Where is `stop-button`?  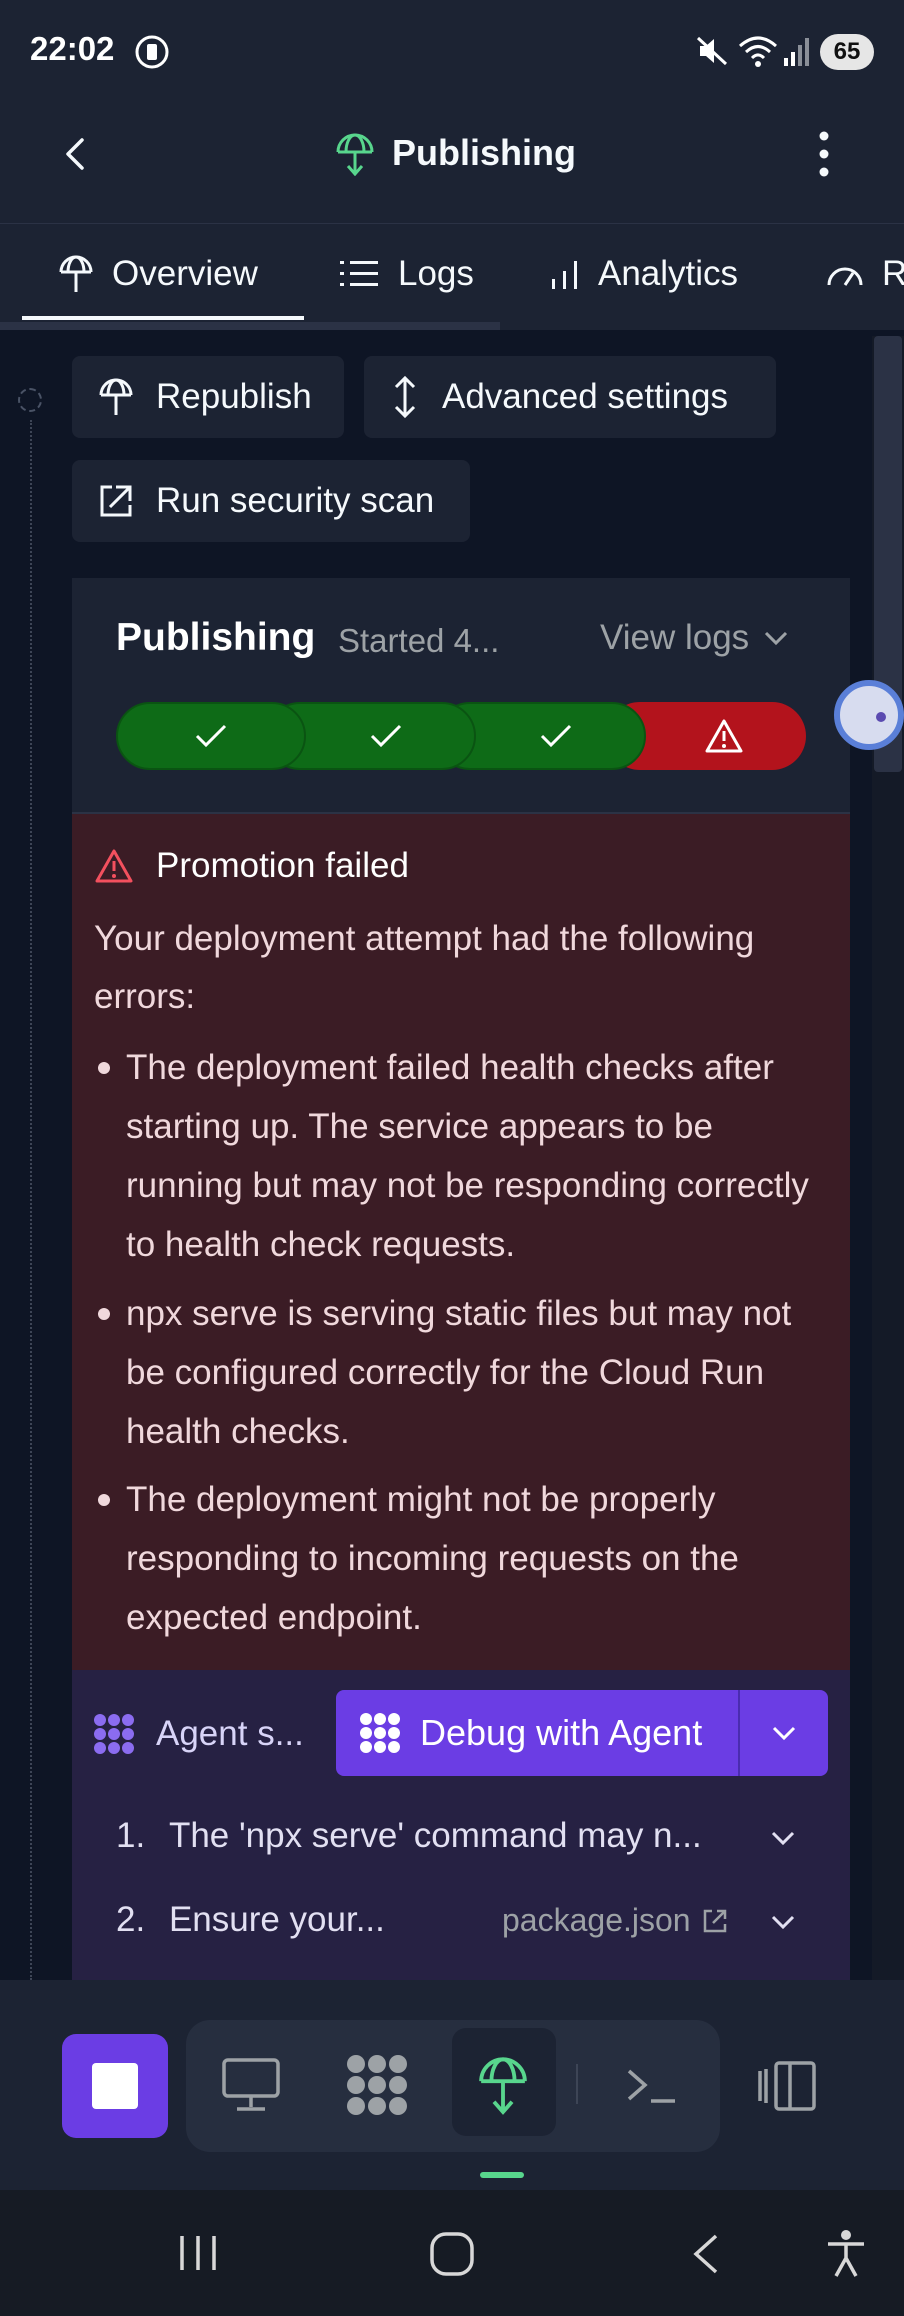 stop-button is located at coordinates (115, 2086).